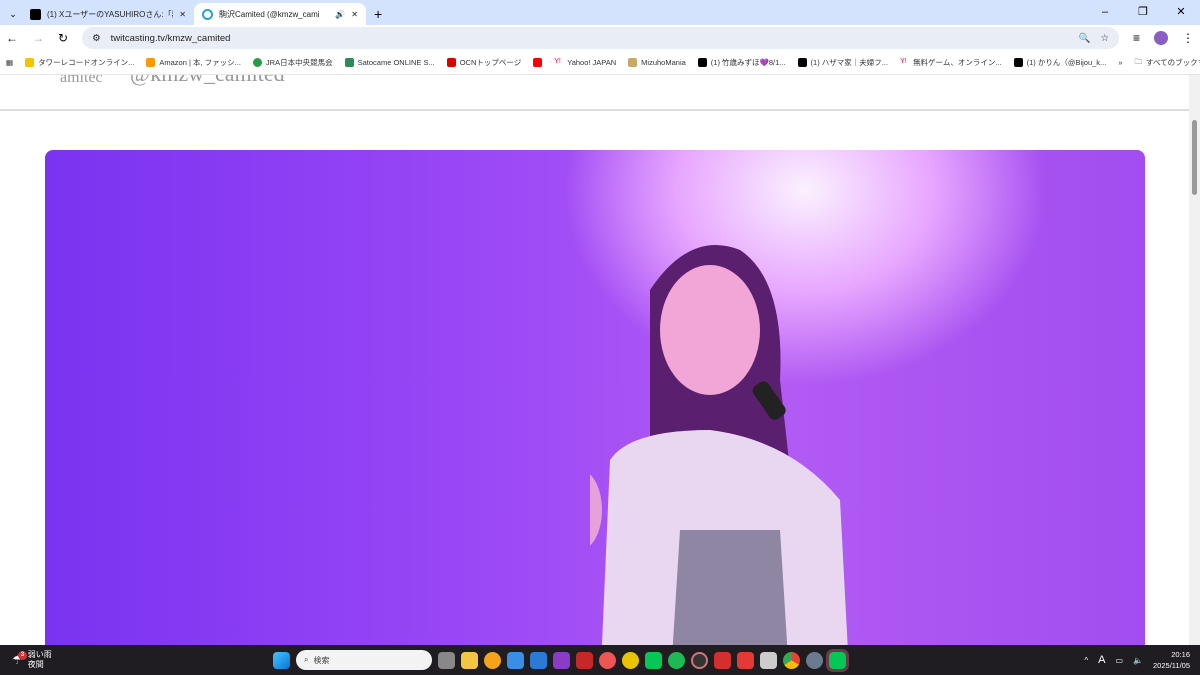 The height and width of the screenshot is (675, 1200). Describe the element at coordinates (378, 14) in the screenshot. I see `new-tab-button: +` at that location.